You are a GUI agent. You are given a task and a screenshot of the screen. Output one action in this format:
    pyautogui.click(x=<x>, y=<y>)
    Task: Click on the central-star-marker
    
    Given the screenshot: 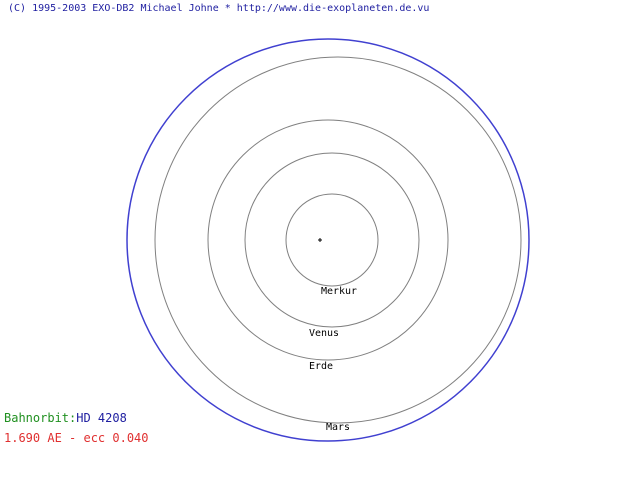 What is the action you would take?
    pyautogui.click(x=320, y=240)
    